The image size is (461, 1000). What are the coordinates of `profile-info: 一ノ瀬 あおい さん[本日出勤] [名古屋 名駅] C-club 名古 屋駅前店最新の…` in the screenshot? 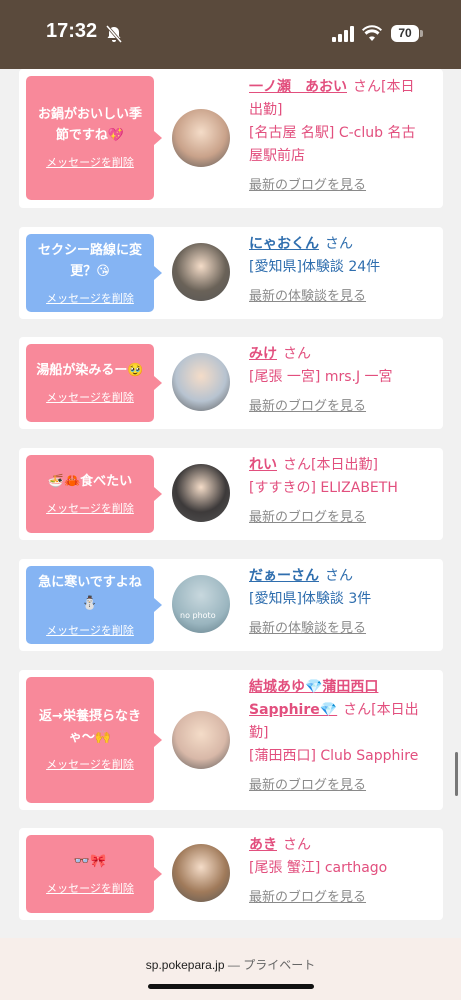 It's located at (342, 136).